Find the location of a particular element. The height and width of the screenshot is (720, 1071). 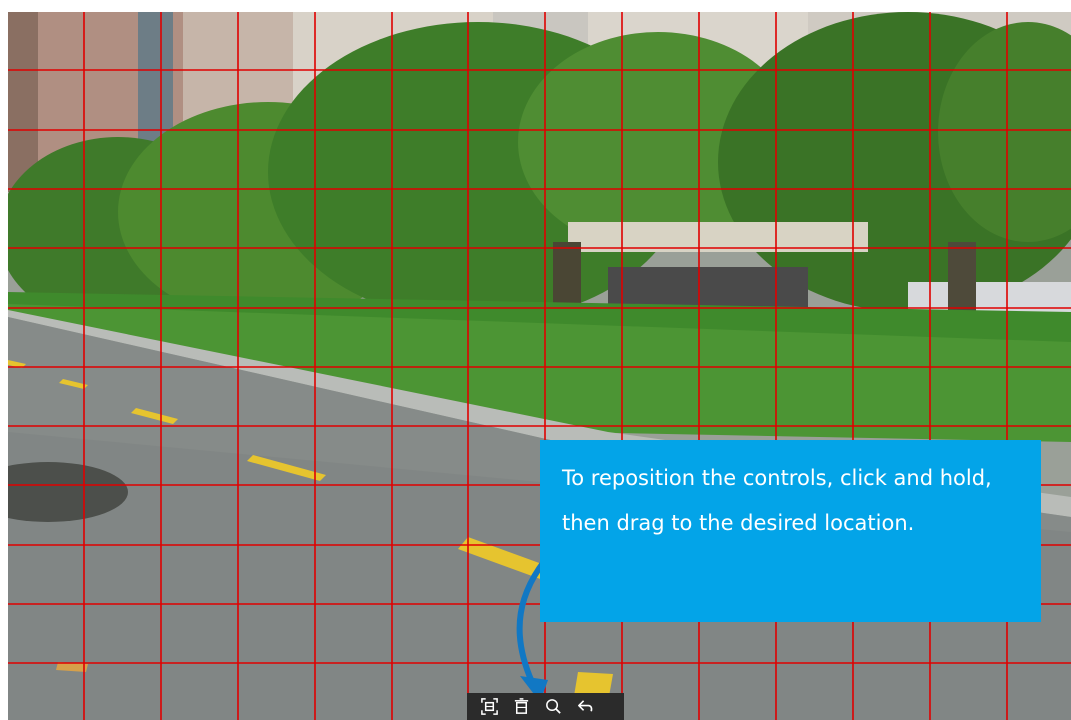

zoom-button is located at coordinates (553, 706).